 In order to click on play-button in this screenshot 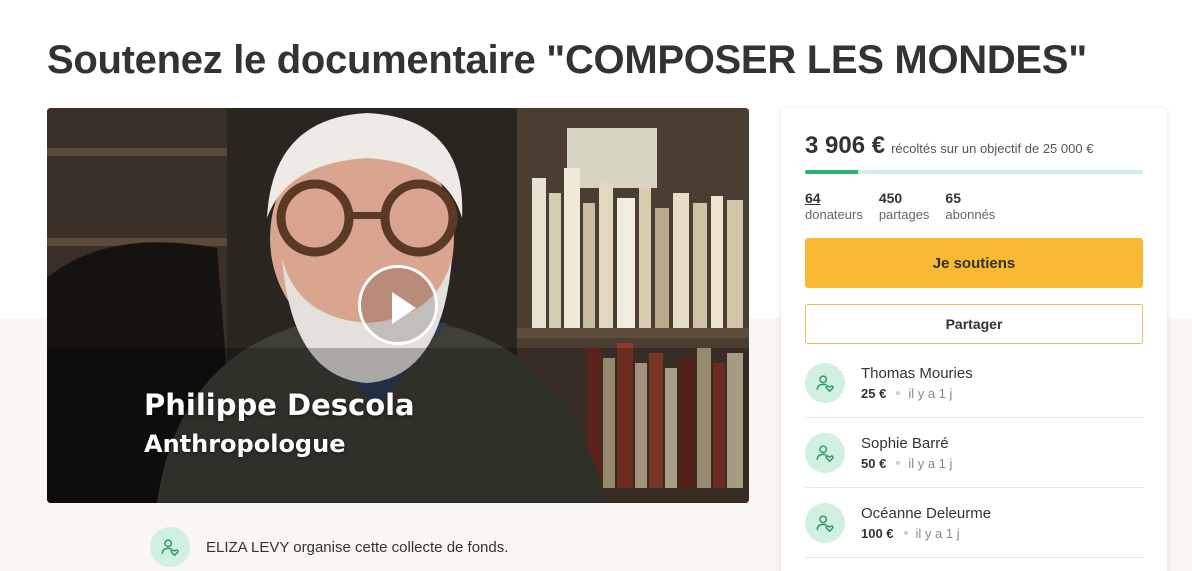, I will do `click(398, 305)`.